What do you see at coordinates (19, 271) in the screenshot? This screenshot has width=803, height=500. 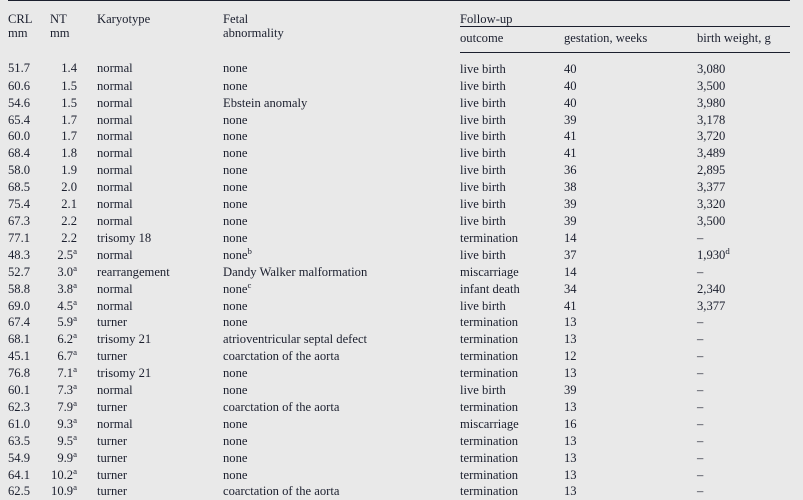 I see `cell-crl: 52.7` at bounding box center [19, 271].